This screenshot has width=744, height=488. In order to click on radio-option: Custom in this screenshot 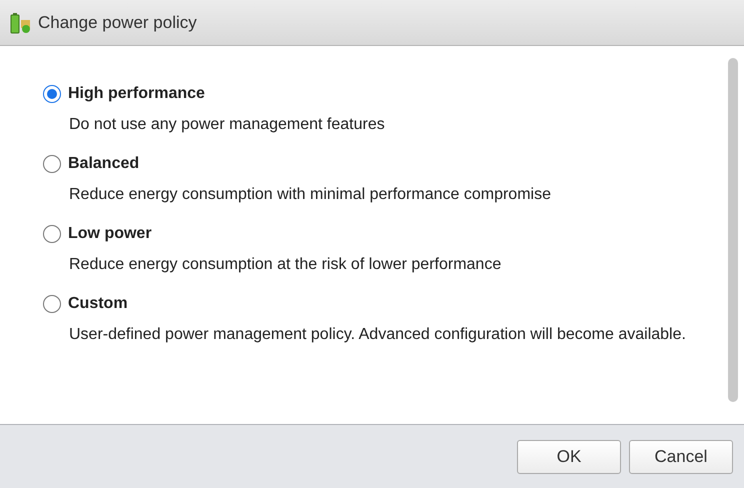, I will do `click(85, 304)`.